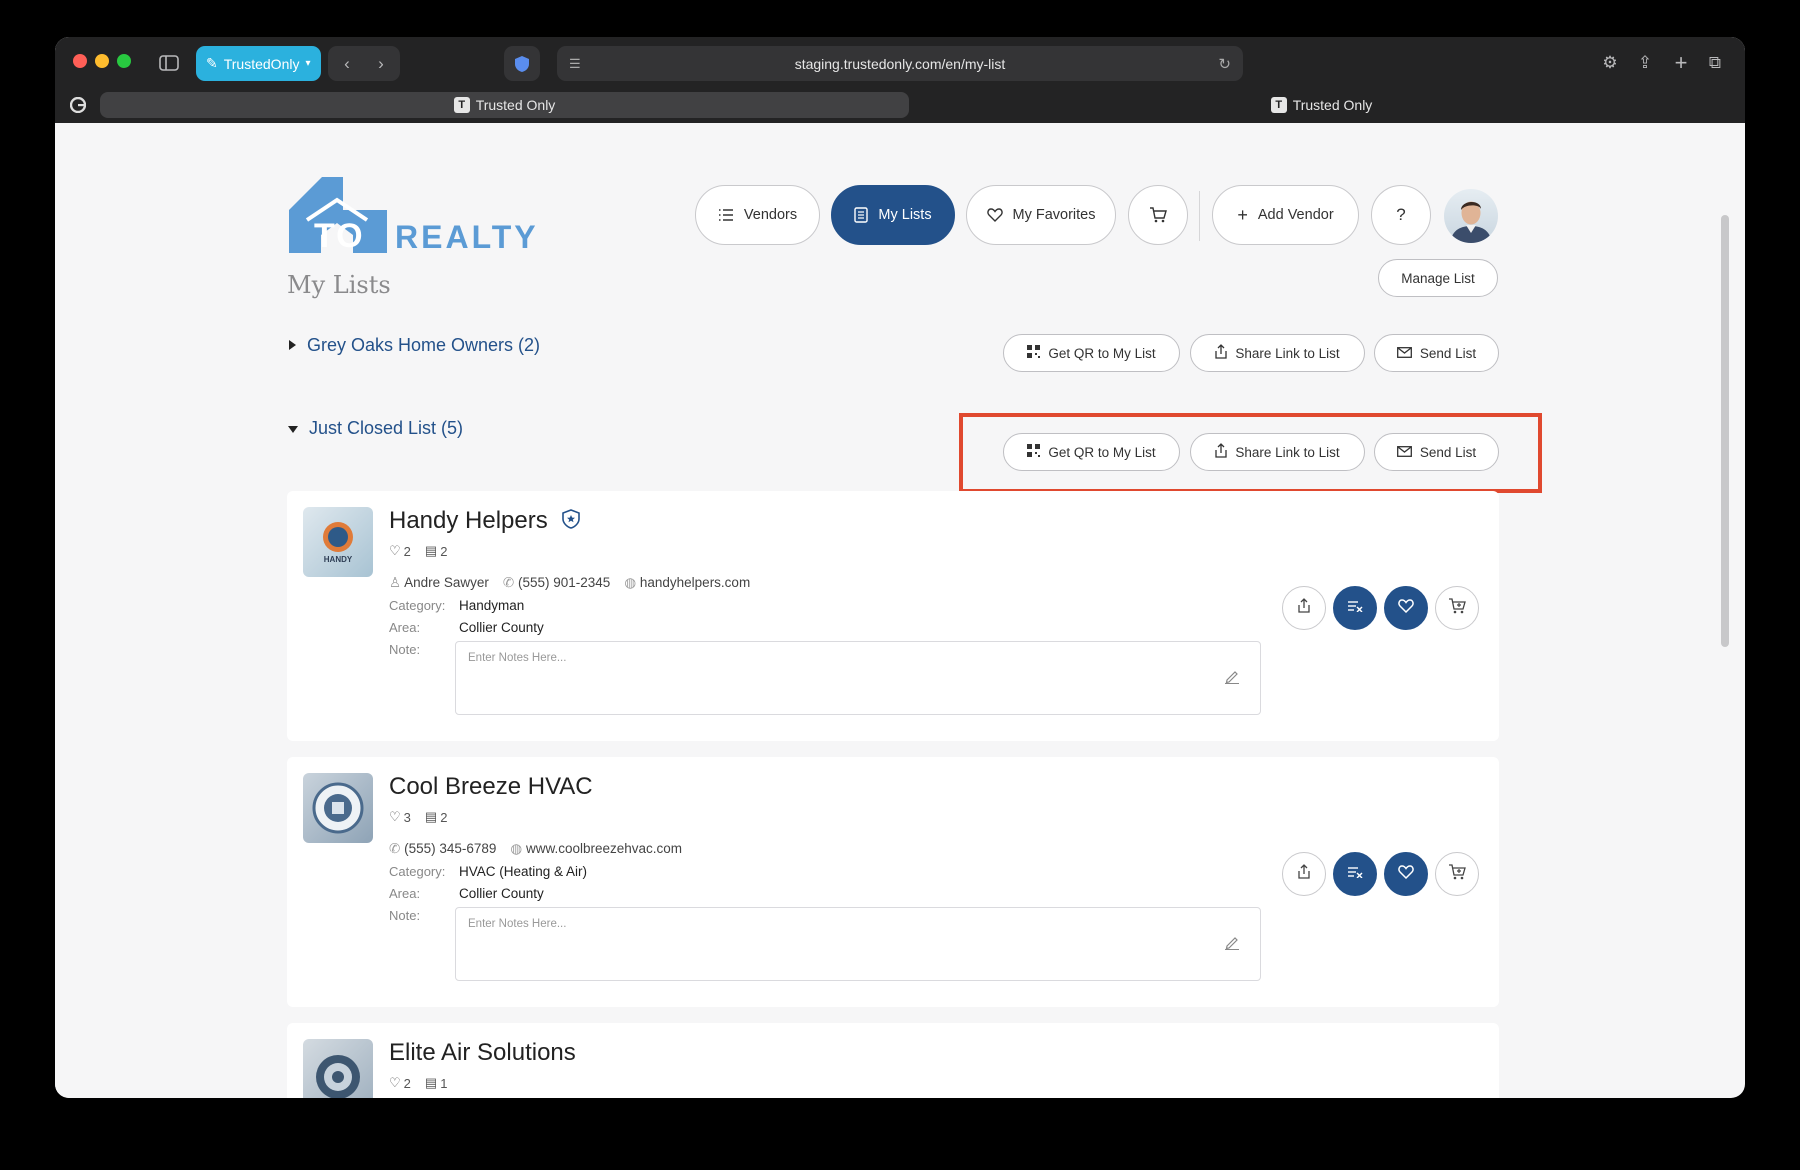  I want to click on vendor-phone: ✆ (555) 345-6789, so click(442, 849).